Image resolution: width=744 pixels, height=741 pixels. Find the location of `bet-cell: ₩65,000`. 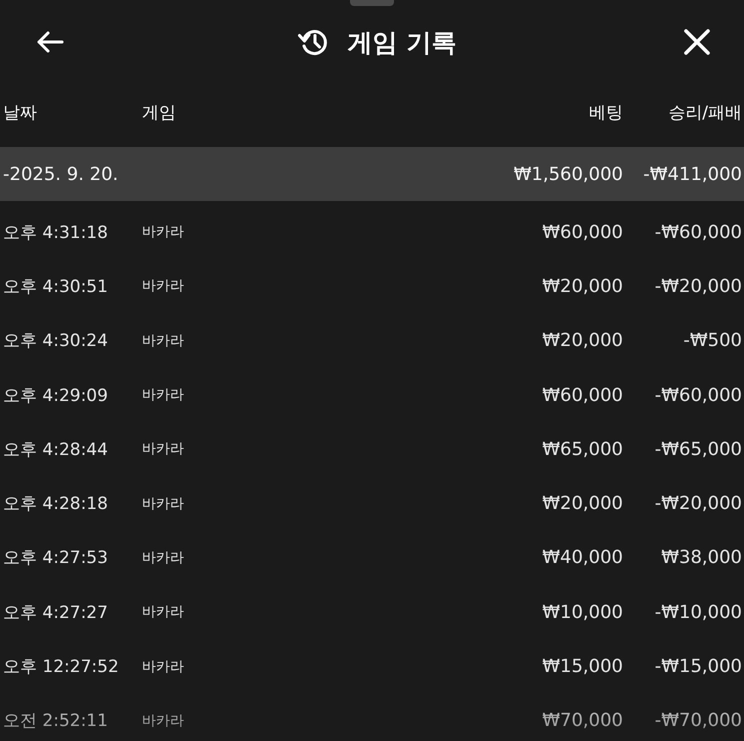

bet-cell: ₩65,000 is located at coordinates (582, 449).